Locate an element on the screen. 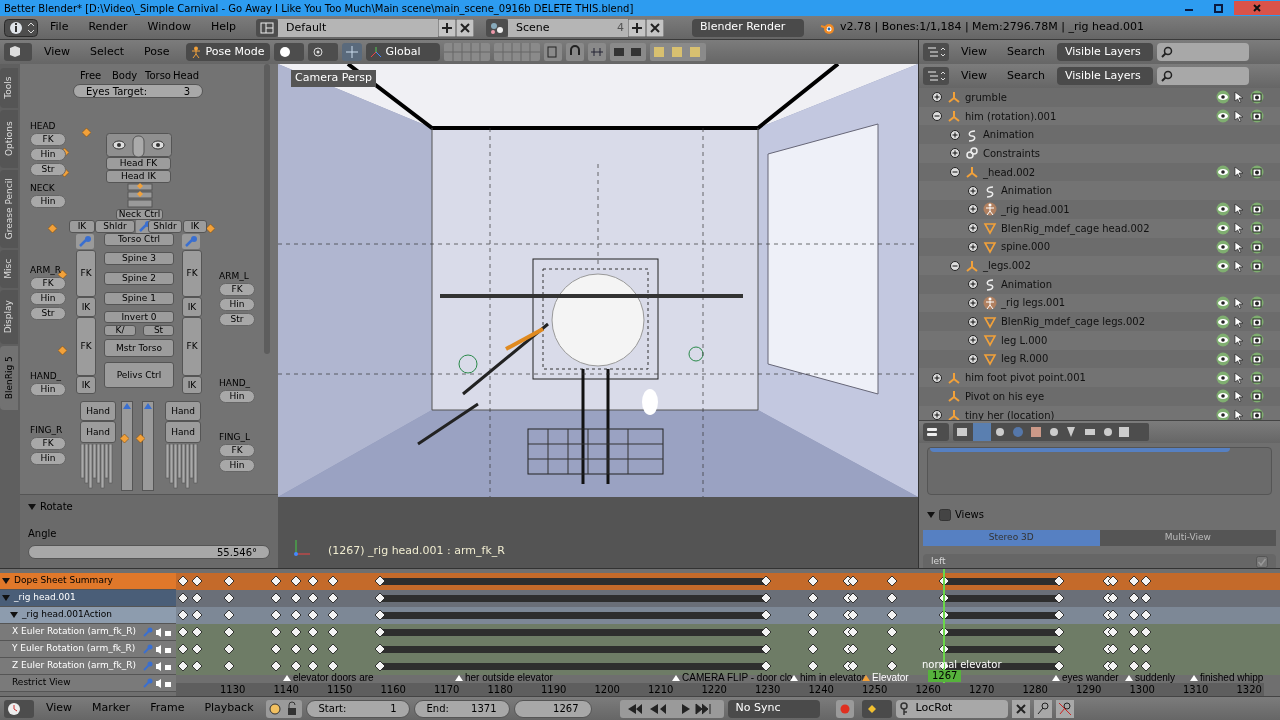 Image resolution: width=1280 pixels, height=720 pixels. shading-icon is located at coordinates (288, 52).